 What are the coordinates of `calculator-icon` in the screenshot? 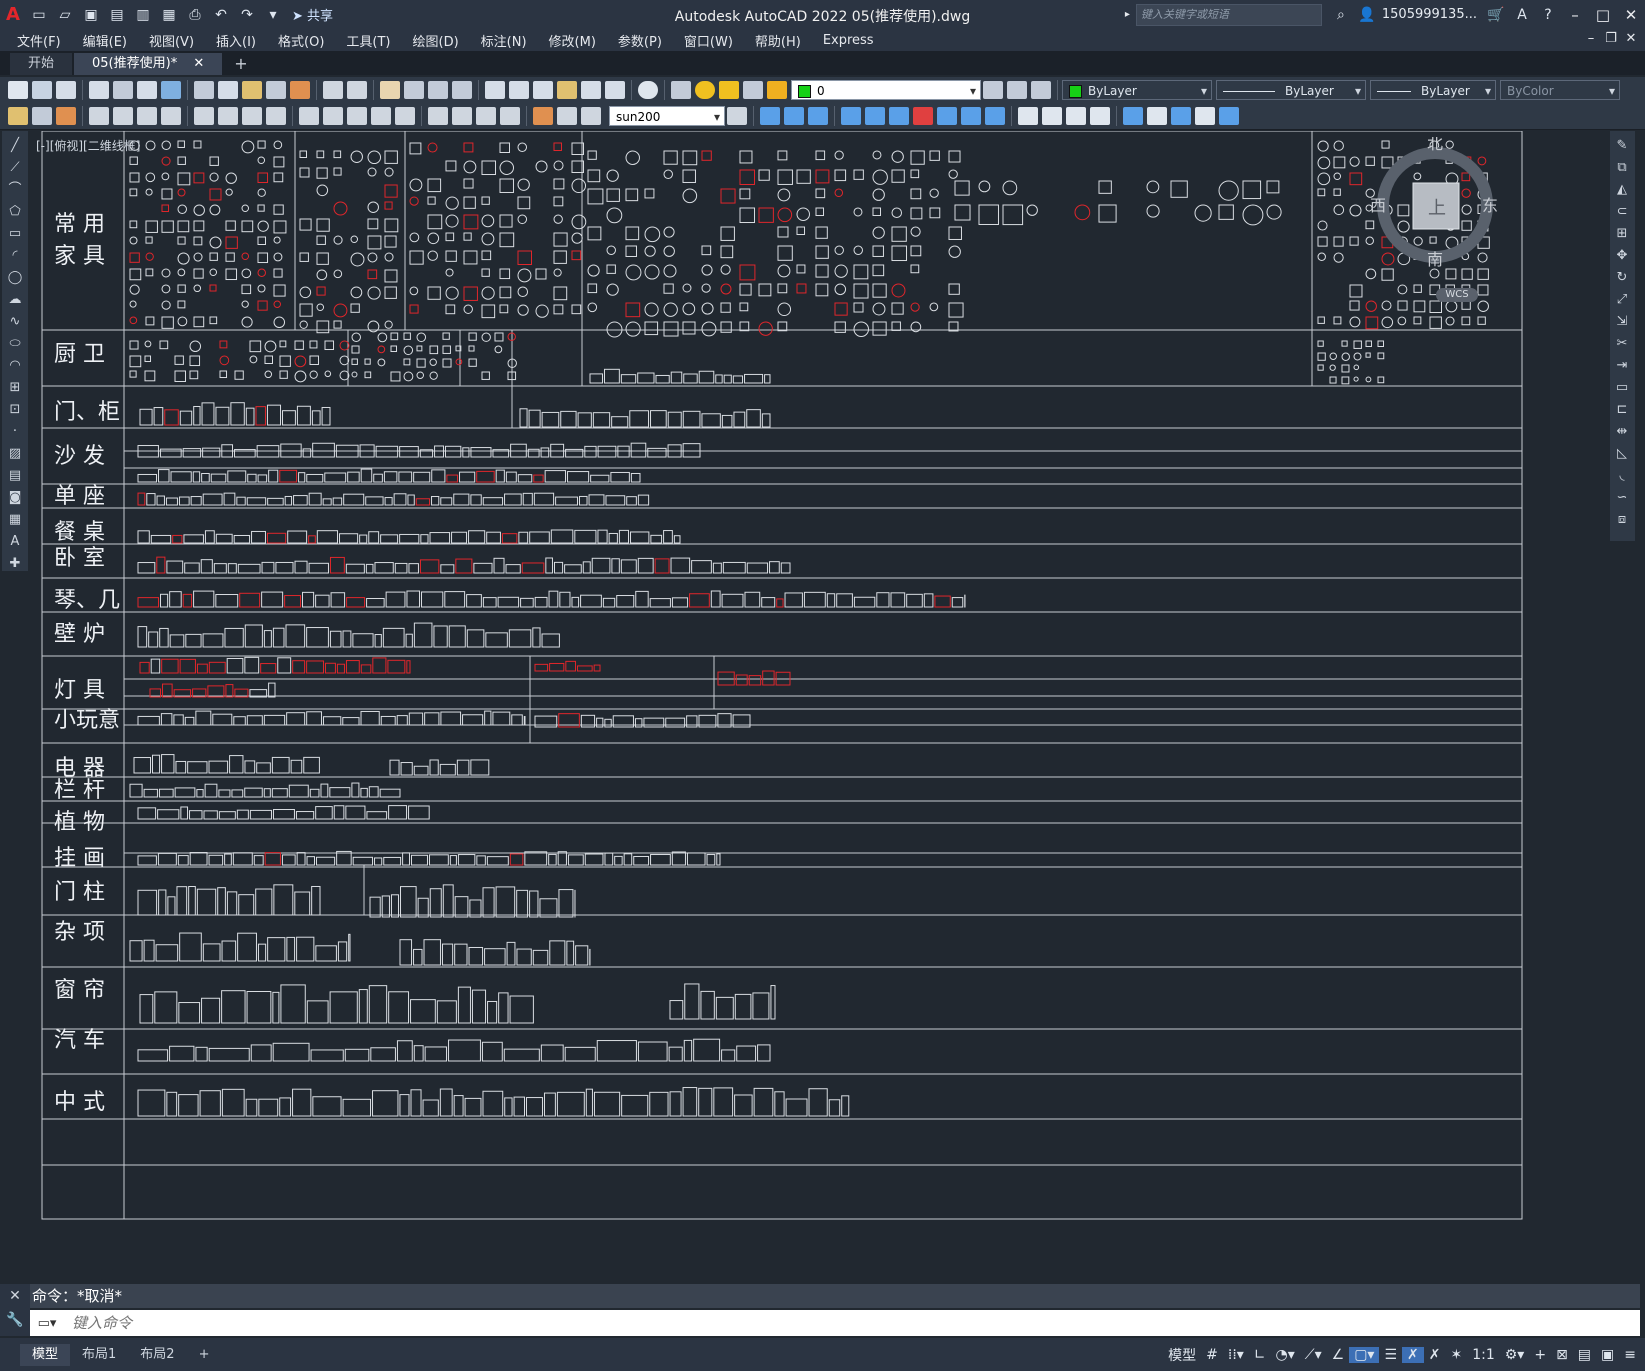 It's located at (615, 90).